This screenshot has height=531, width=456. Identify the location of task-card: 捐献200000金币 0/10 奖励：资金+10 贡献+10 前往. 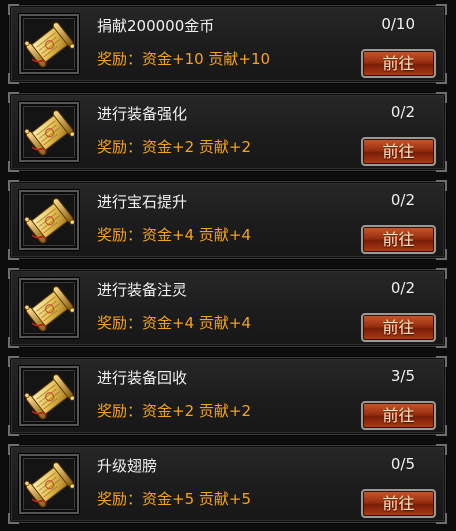
(227, 44).